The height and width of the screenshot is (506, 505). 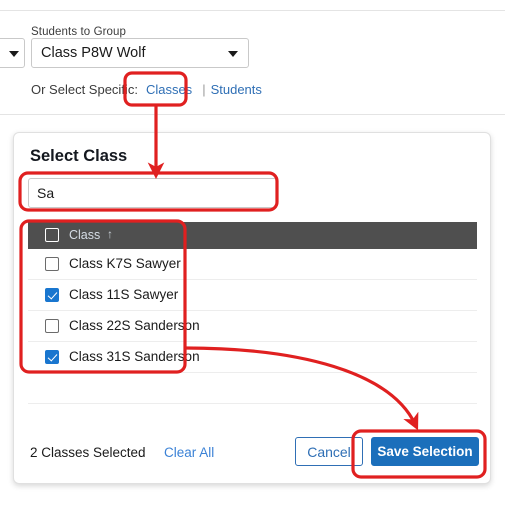 What do you see at coordinates (169, 89) in the screenshot?
I see `classes-link: Classes` at bounding box center [169, 89].